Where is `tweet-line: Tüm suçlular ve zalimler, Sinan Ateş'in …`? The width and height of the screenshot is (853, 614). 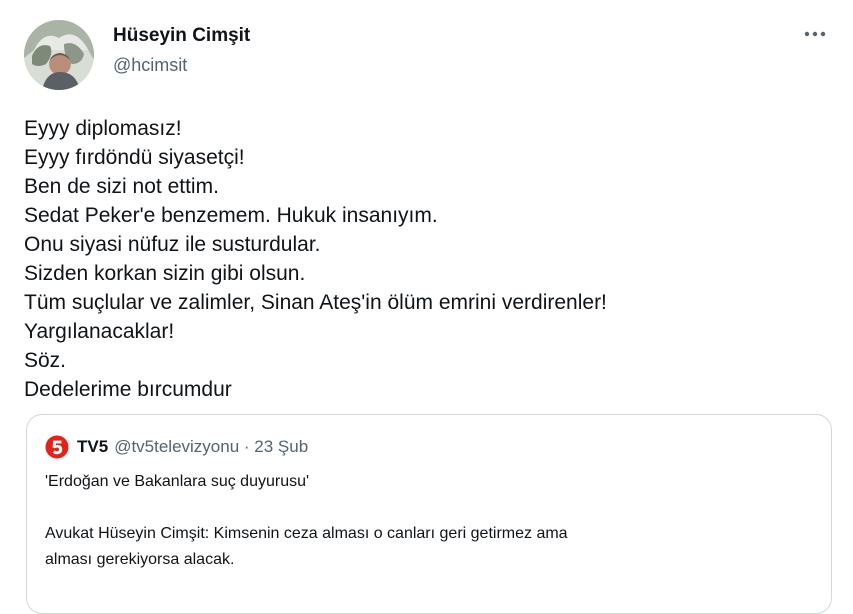 tweet-line: Tüm suçlular ve zalimler, Sinan Ateş'in … is located at coordinates (315, 302).